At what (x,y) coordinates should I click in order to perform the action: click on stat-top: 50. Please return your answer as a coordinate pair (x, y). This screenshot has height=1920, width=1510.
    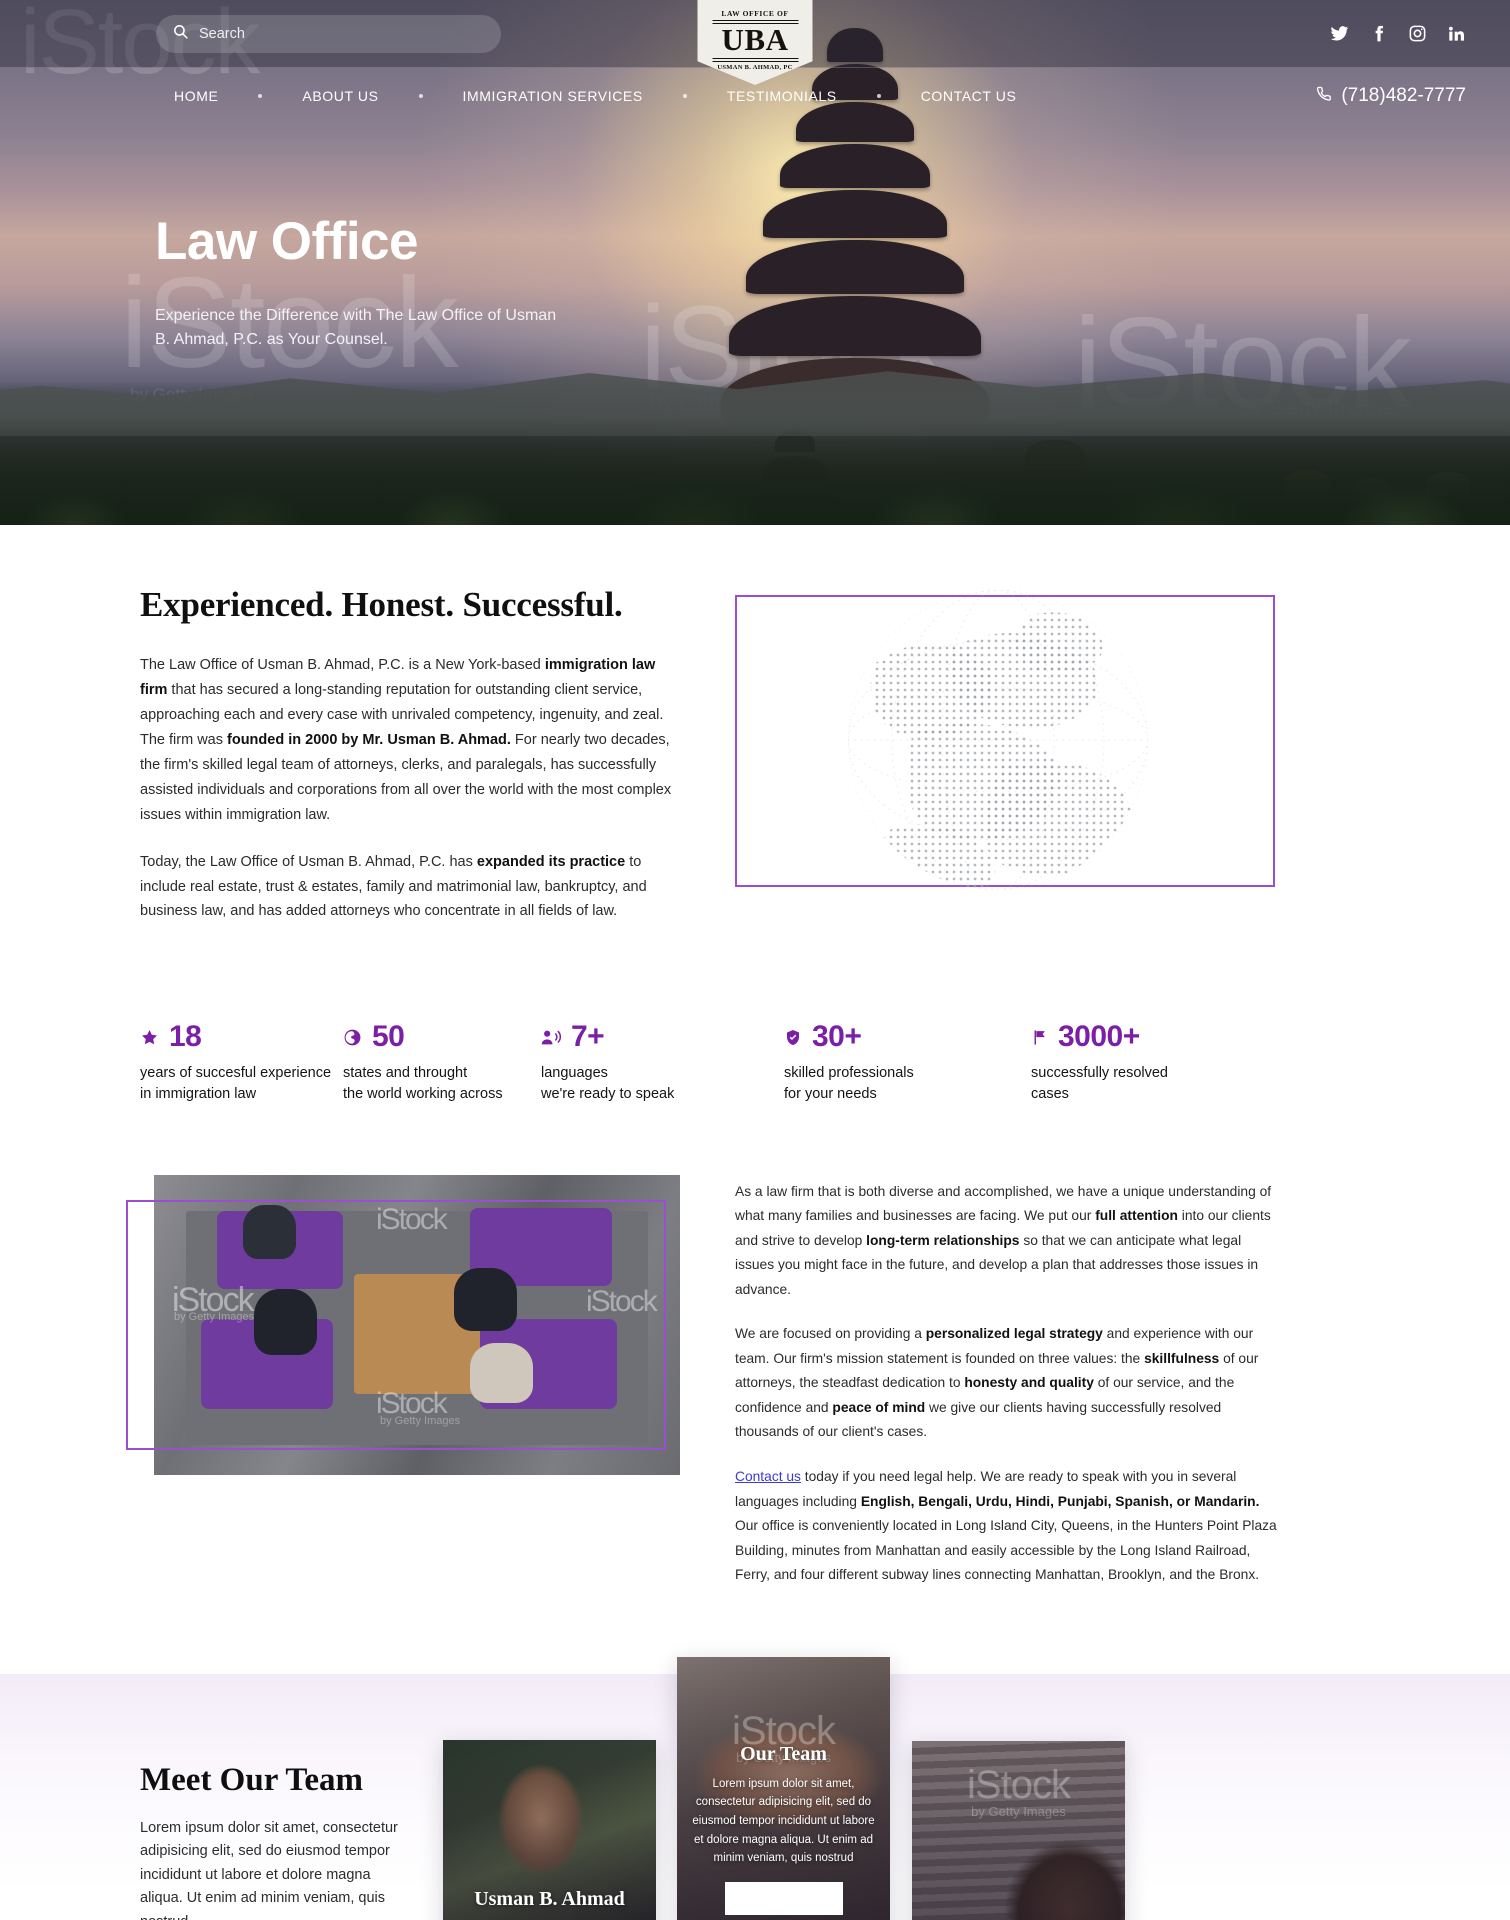
    Looking at the image, I should click on (442, 1037).